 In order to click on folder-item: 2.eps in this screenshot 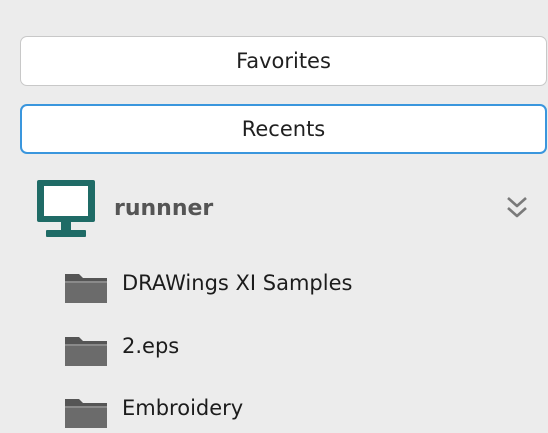, I will do `click(299, 348)`.